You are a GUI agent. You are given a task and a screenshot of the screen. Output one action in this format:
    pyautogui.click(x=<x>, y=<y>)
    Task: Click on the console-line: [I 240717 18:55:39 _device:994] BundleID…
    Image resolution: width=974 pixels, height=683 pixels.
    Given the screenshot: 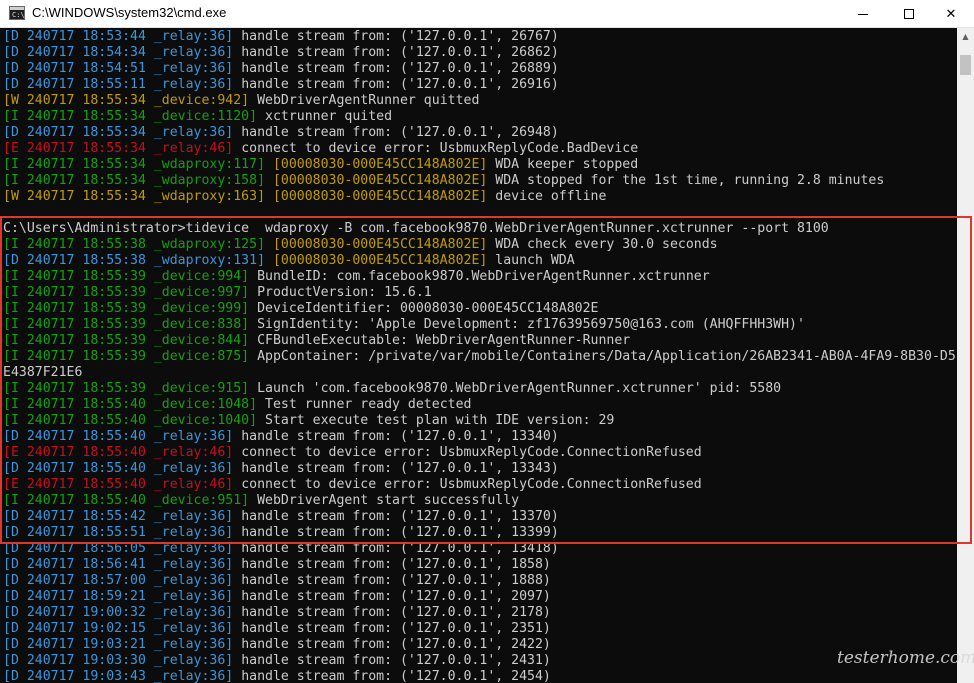 What is the action you would take?
    pyautogui.click(x=356, y=277)
    